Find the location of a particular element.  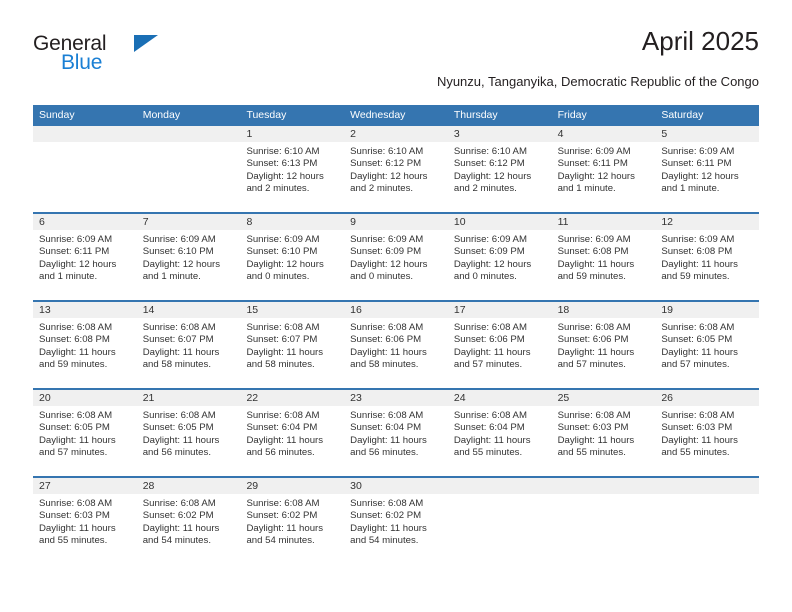

day-detail-line: and 58 minutes. is located at coordinates (176, 365).